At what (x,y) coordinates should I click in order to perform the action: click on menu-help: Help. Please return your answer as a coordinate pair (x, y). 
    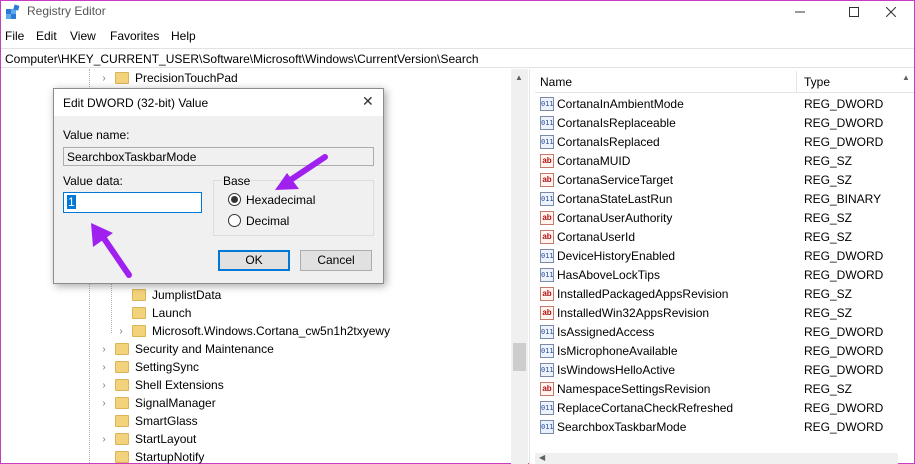
    Looking at the image, I should click on (183, 36).